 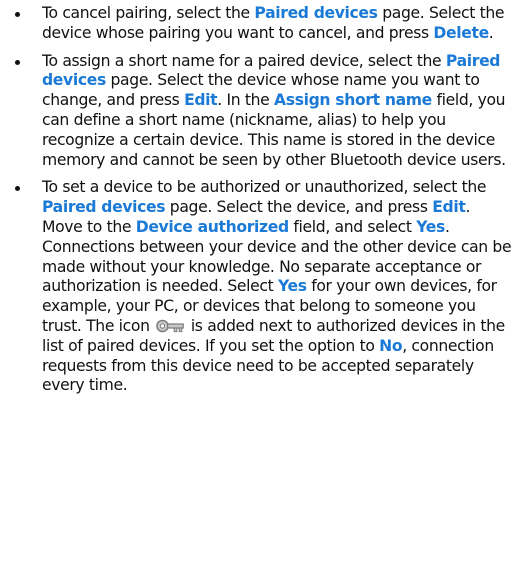 What do you see at coordinates (353, 100) in the screenshot?
I see `ui-term-assign-short-name: Assign short name` at bounding box center [353, 100].